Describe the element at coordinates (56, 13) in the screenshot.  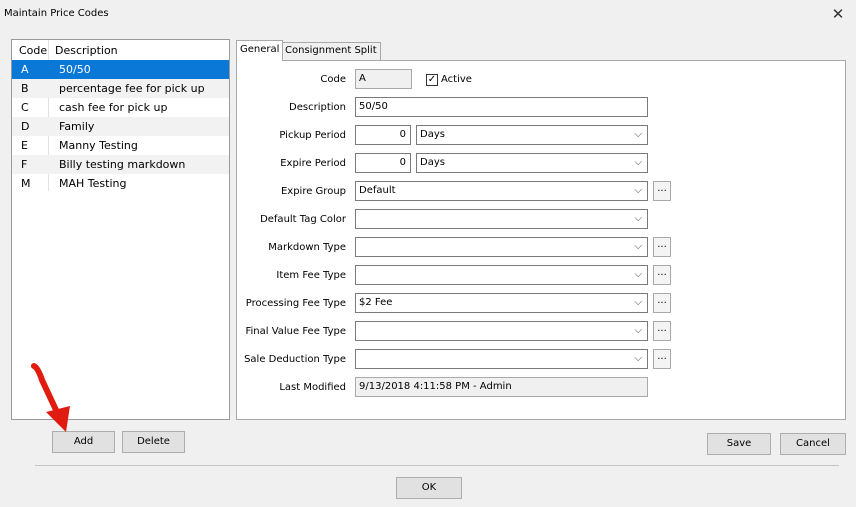
I see `window-title: Maintain Price Codes` at that location.